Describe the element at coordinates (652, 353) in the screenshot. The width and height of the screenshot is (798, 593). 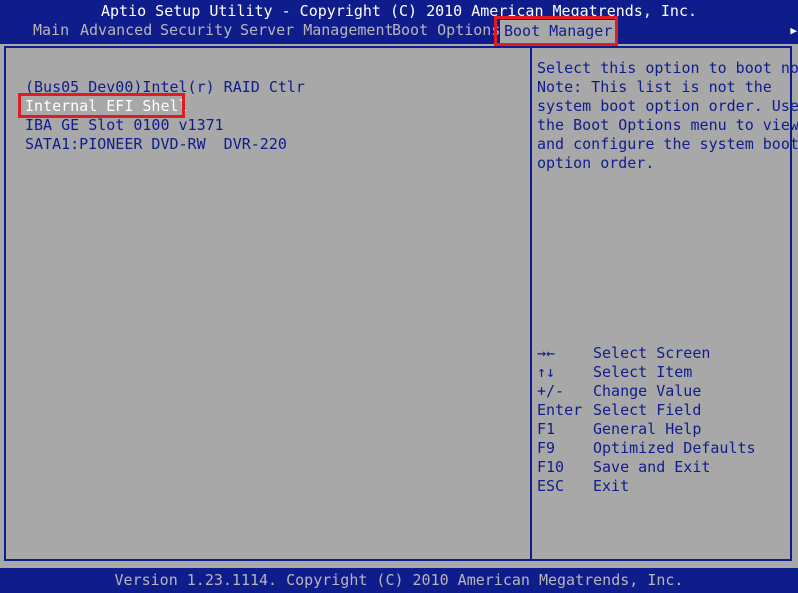
I see `key-desc-select-screen: Select Screen` at that location.